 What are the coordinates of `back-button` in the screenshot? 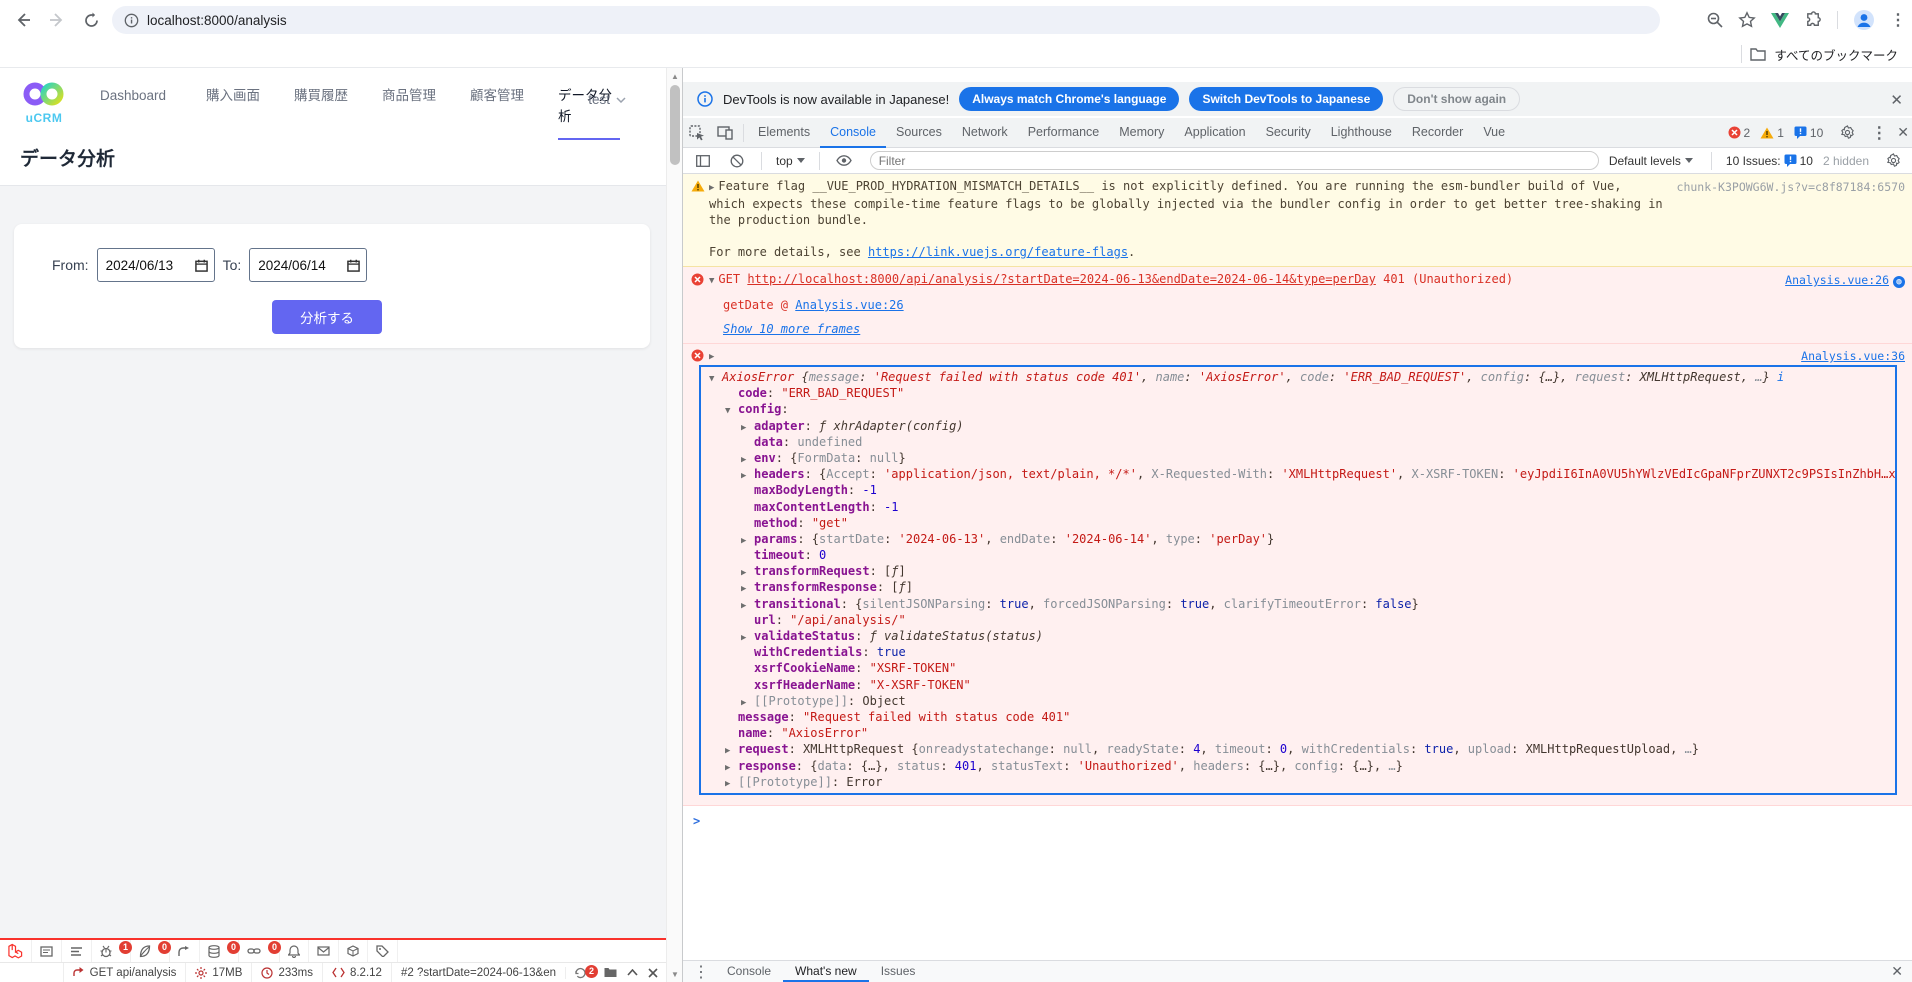 It's located at (23, 20).